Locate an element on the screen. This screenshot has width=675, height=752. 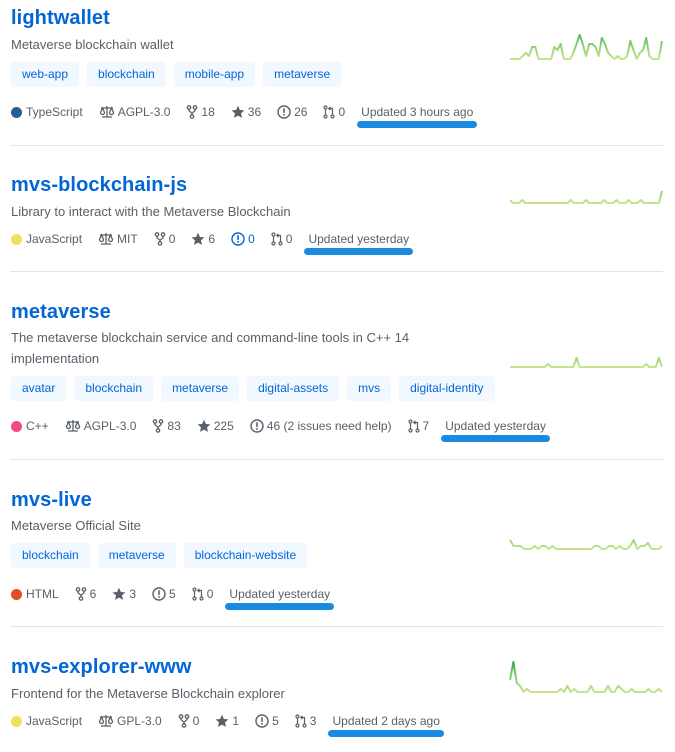
stars: 36 is located at coordinates (246, 112).